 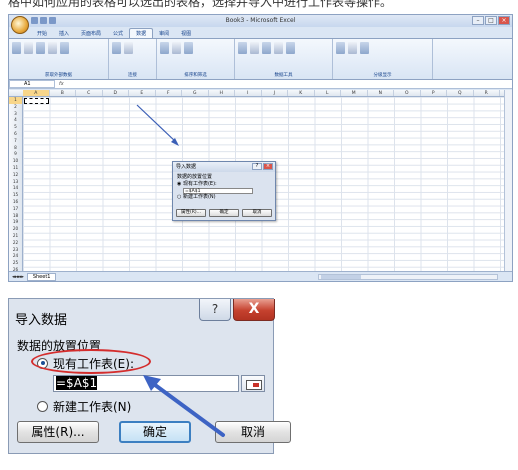 I want to click on close-button: ×, so click(x=504, y=20).